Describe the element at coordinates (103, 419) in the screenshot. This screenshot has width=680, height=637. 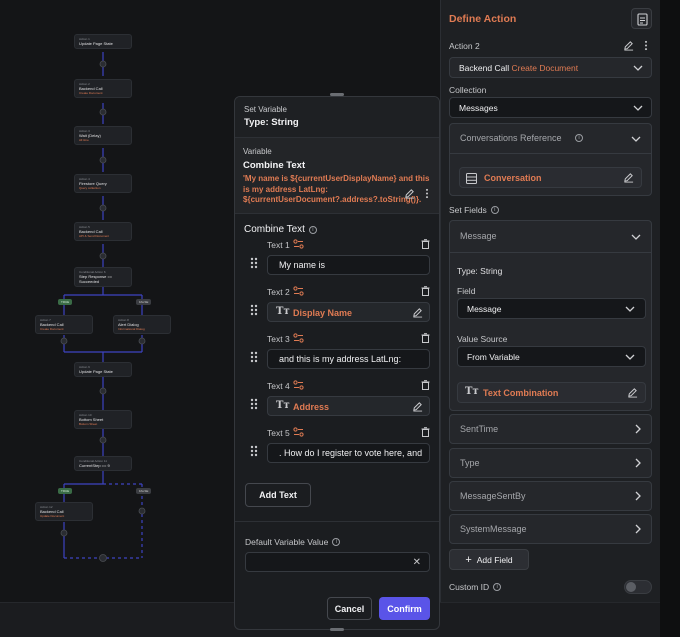
I see `flow-node-action-10: Action 10 Bottom Sheet Bottom Sheet` at that location.